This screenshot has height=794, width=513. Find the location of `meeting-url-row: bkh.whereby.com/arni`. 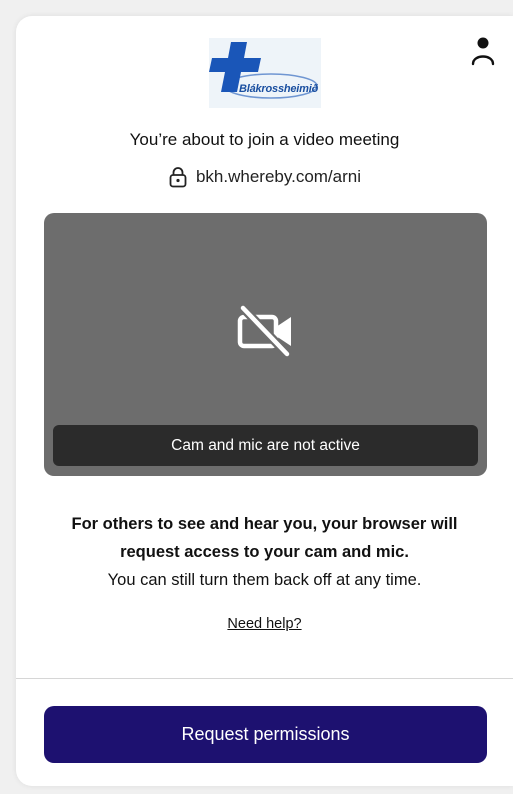

meeting-url-row: bkh.whereby.com/arni is located at coordinates (264, 177).